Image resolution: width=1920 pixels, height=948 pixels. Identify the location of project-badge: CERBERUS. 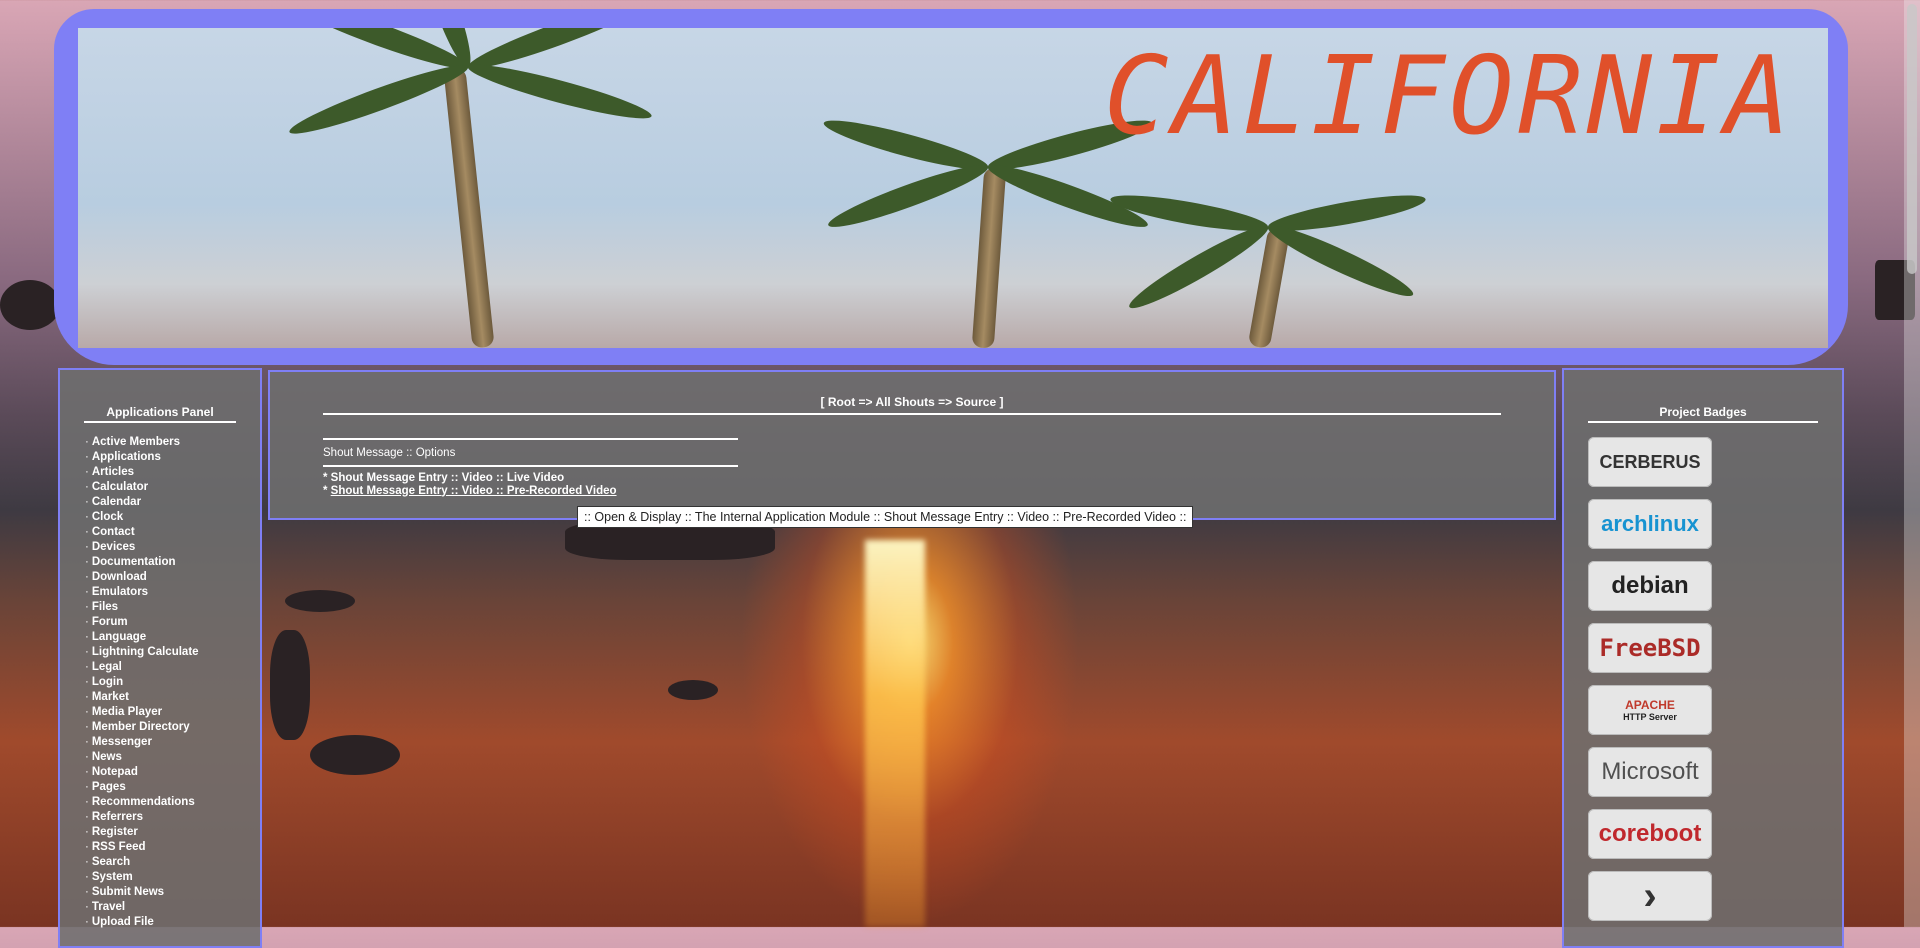
(1650, 462).